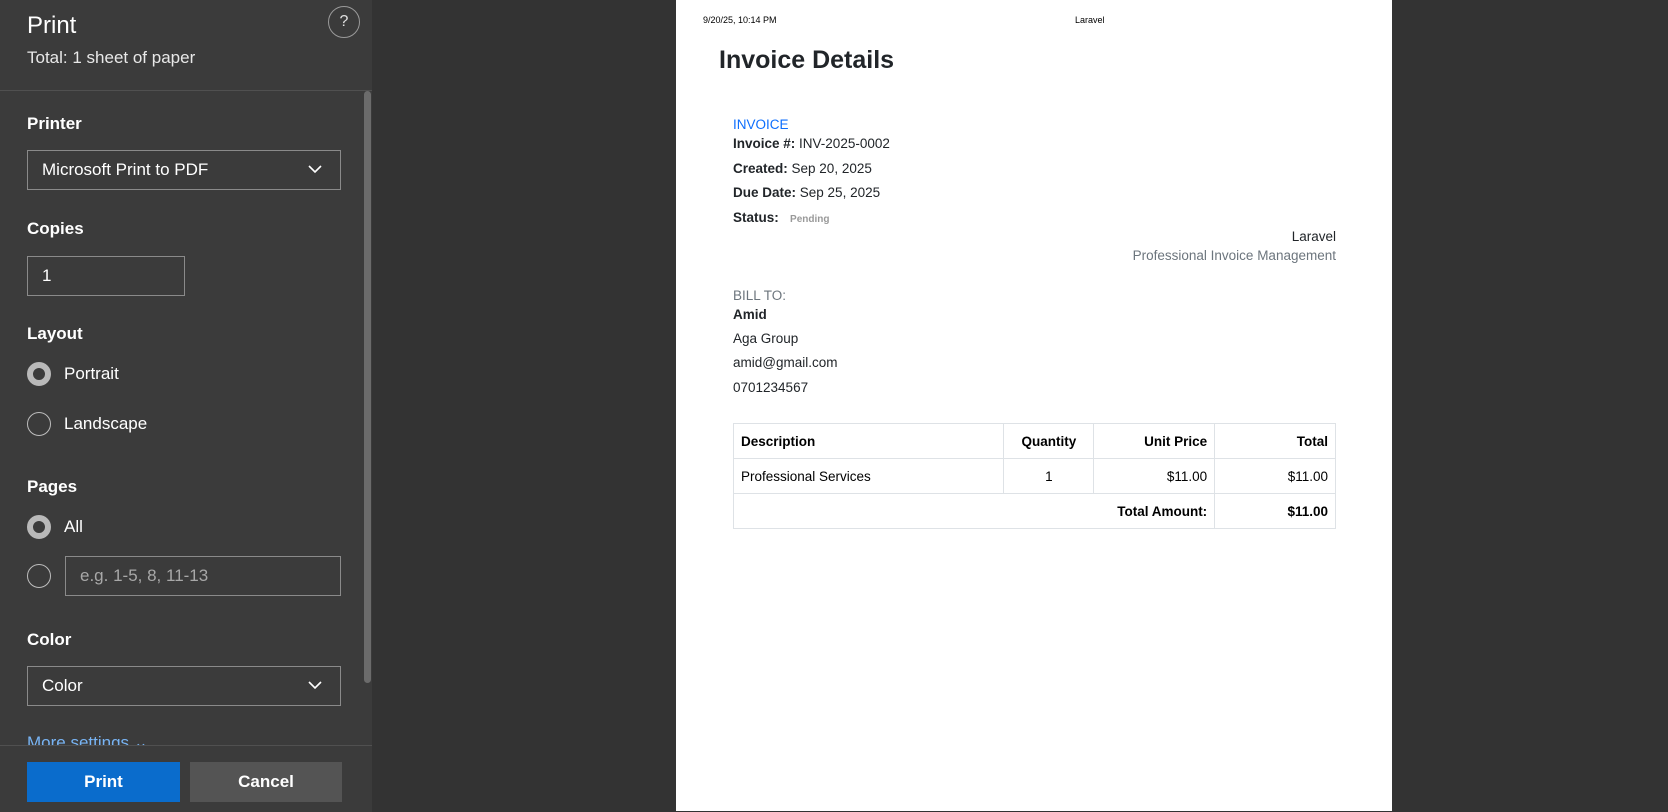 This screenshot has height=812, width=1668. What do you see at coordinates (49, 639) in the screenshot?
I see `color-label: Color` at bounding box center [49, 639].